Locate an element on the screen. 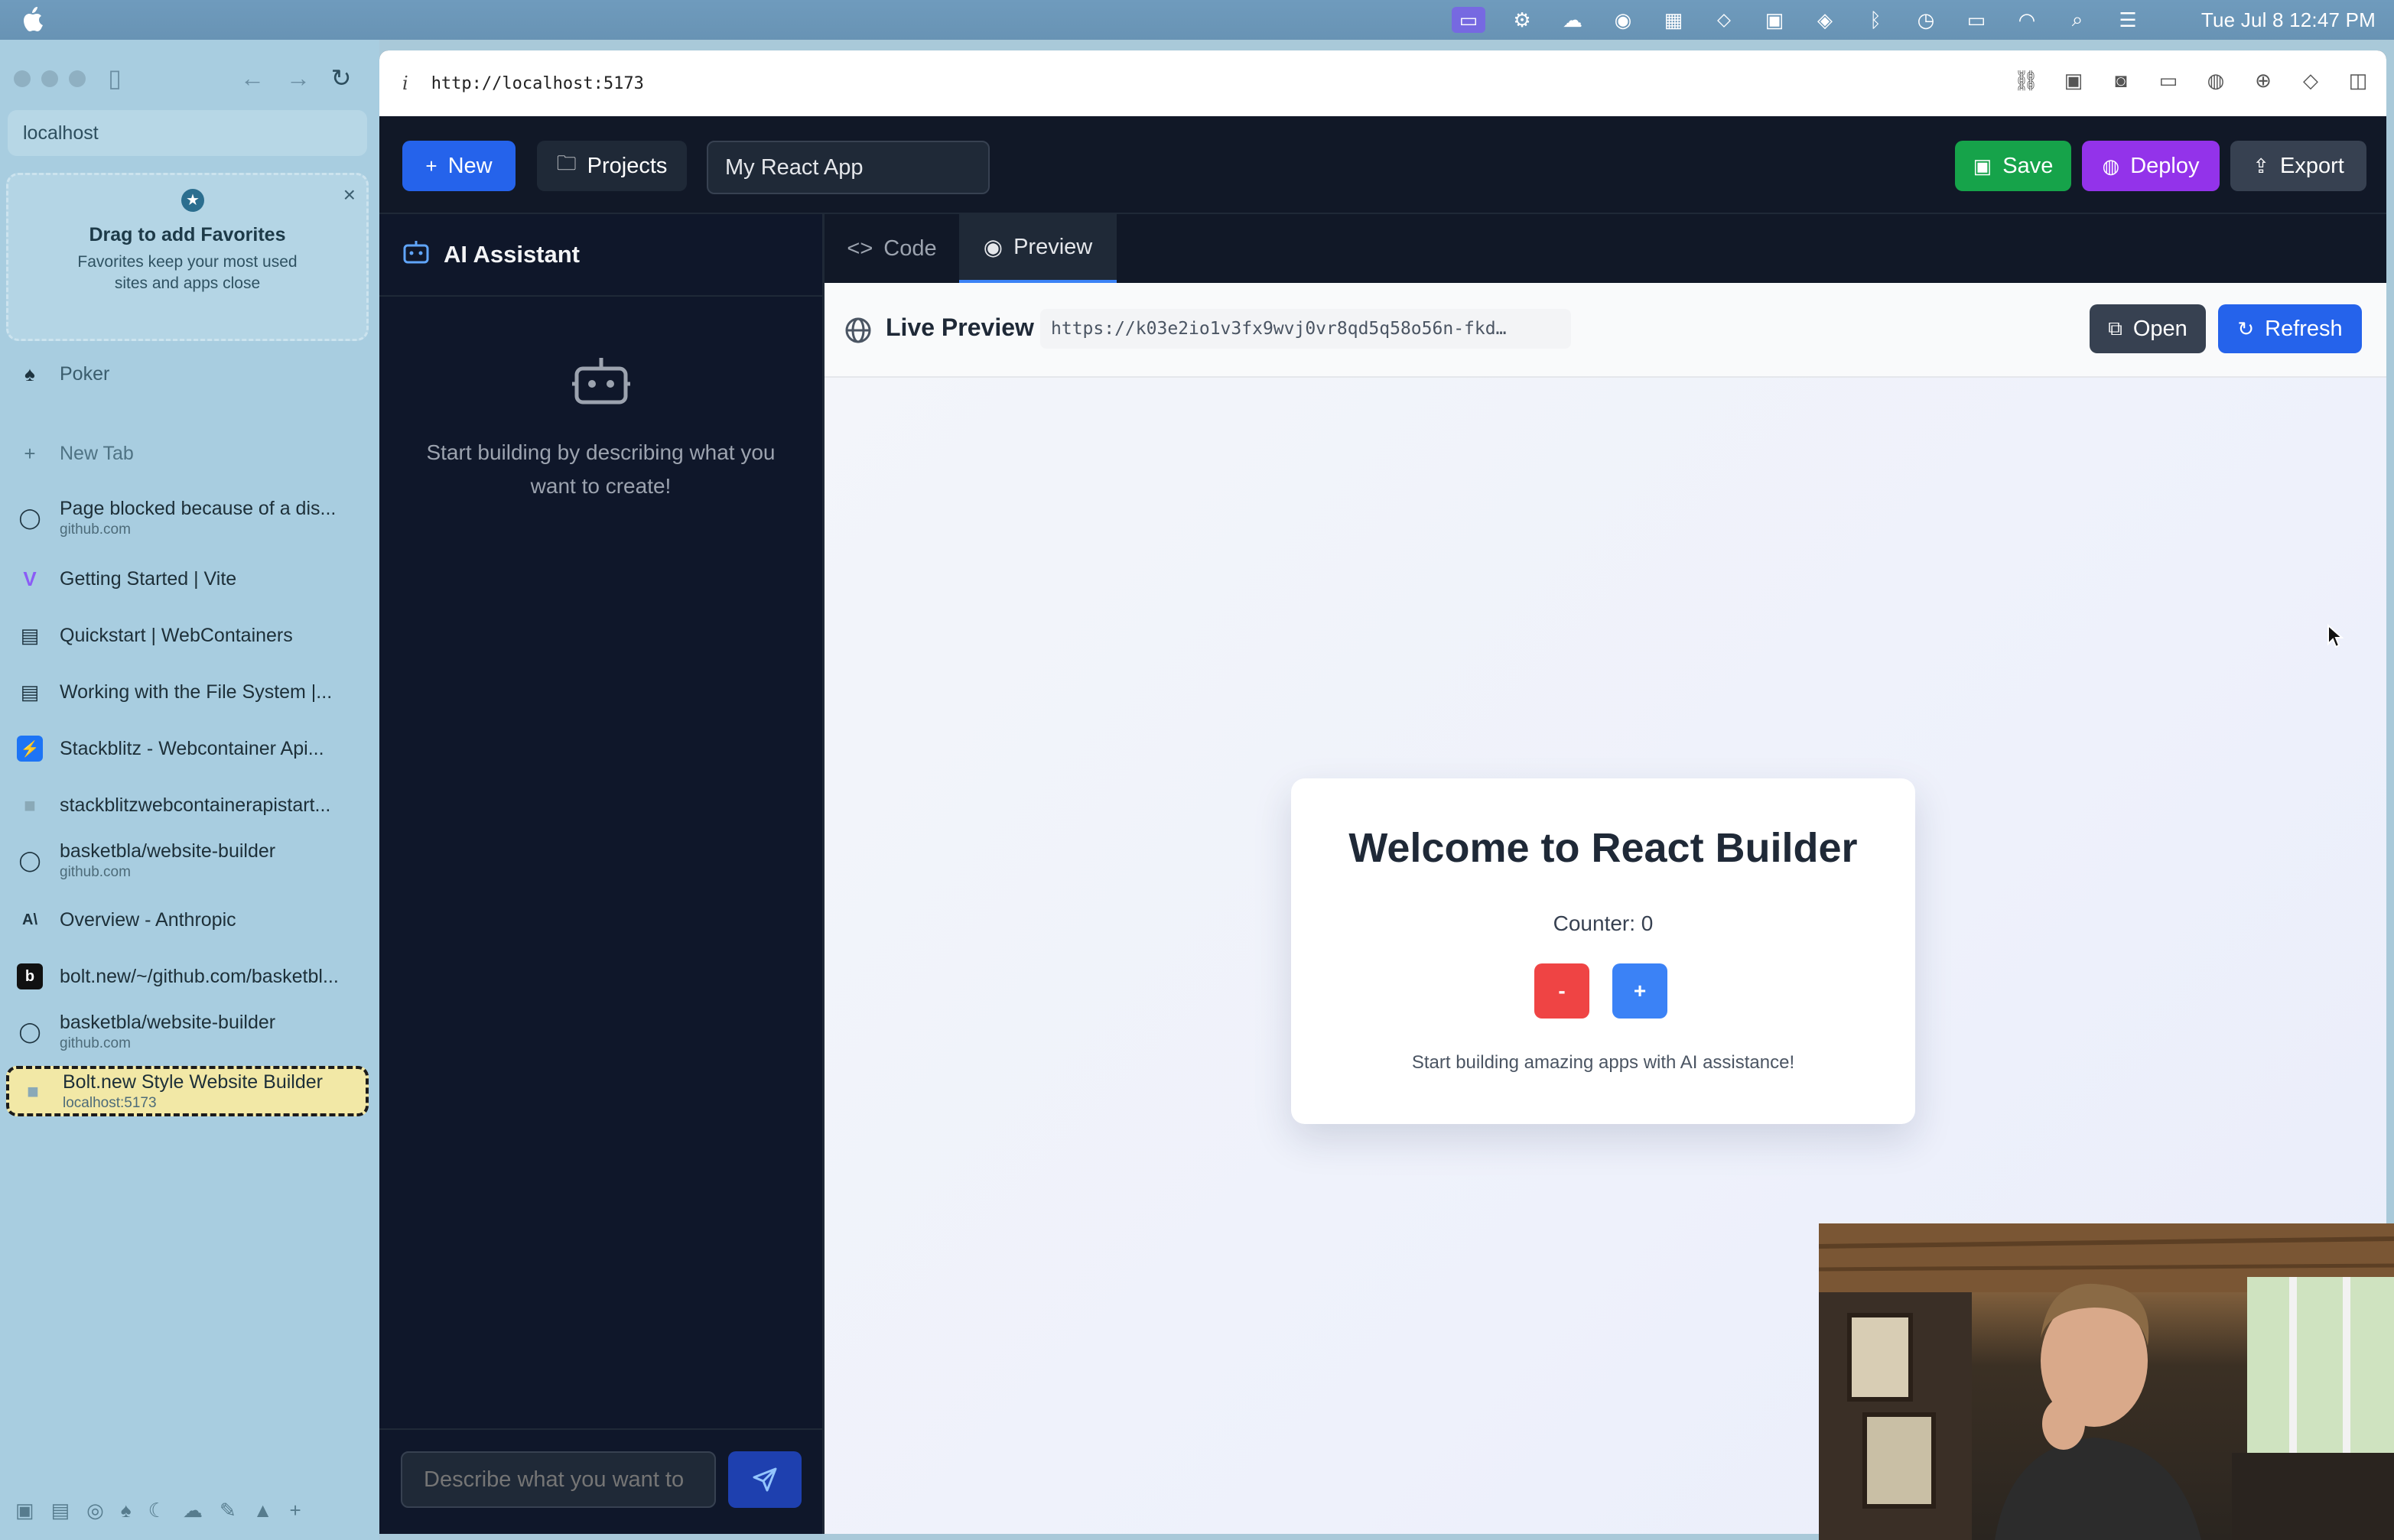 The width and height of the screenshot is (2394, 1540). editor-tabs: <> Code ◉ Preview is located at coordinates (1606, 248).